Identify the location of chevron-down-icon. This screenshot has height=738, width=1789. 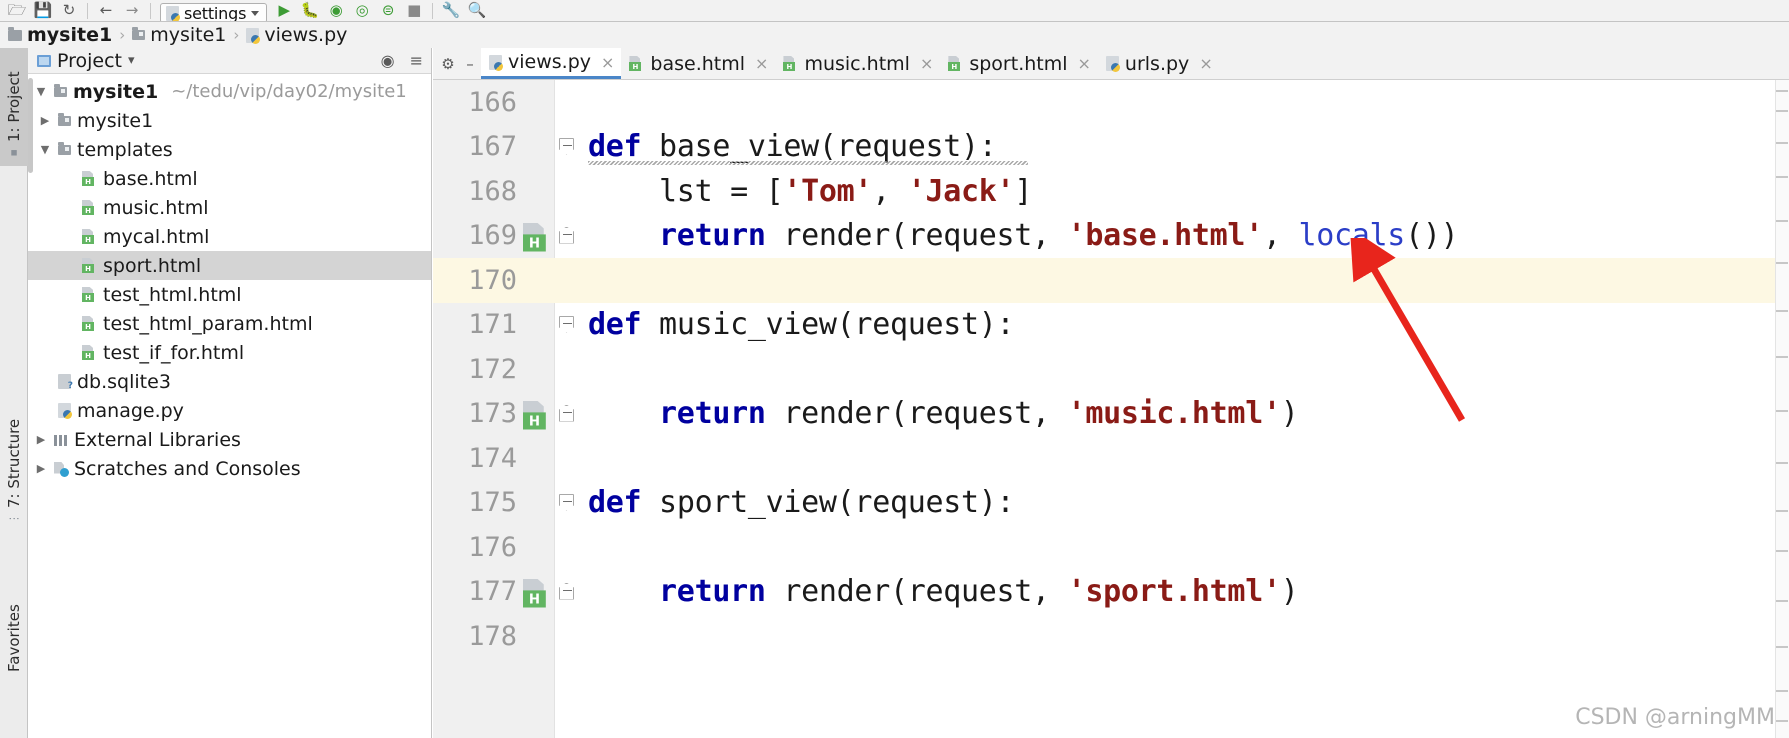
(255, 13).